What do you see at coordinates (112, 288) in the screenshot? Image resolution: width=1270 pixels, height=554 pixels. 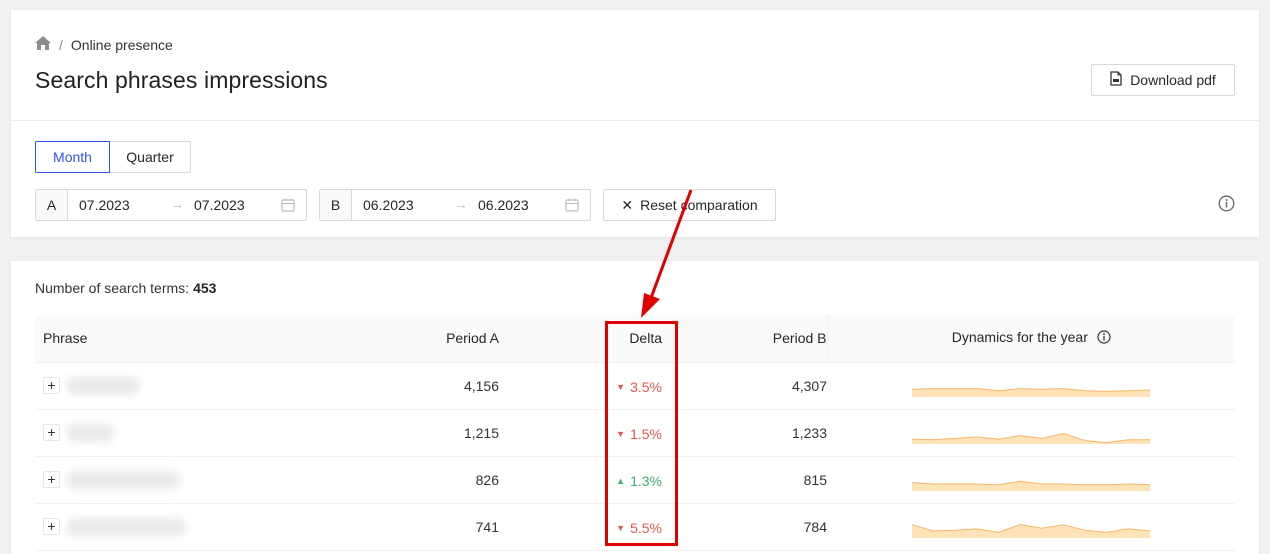 I see `search-terms-label: Number of search terms:` at bounding box center [112, 288].